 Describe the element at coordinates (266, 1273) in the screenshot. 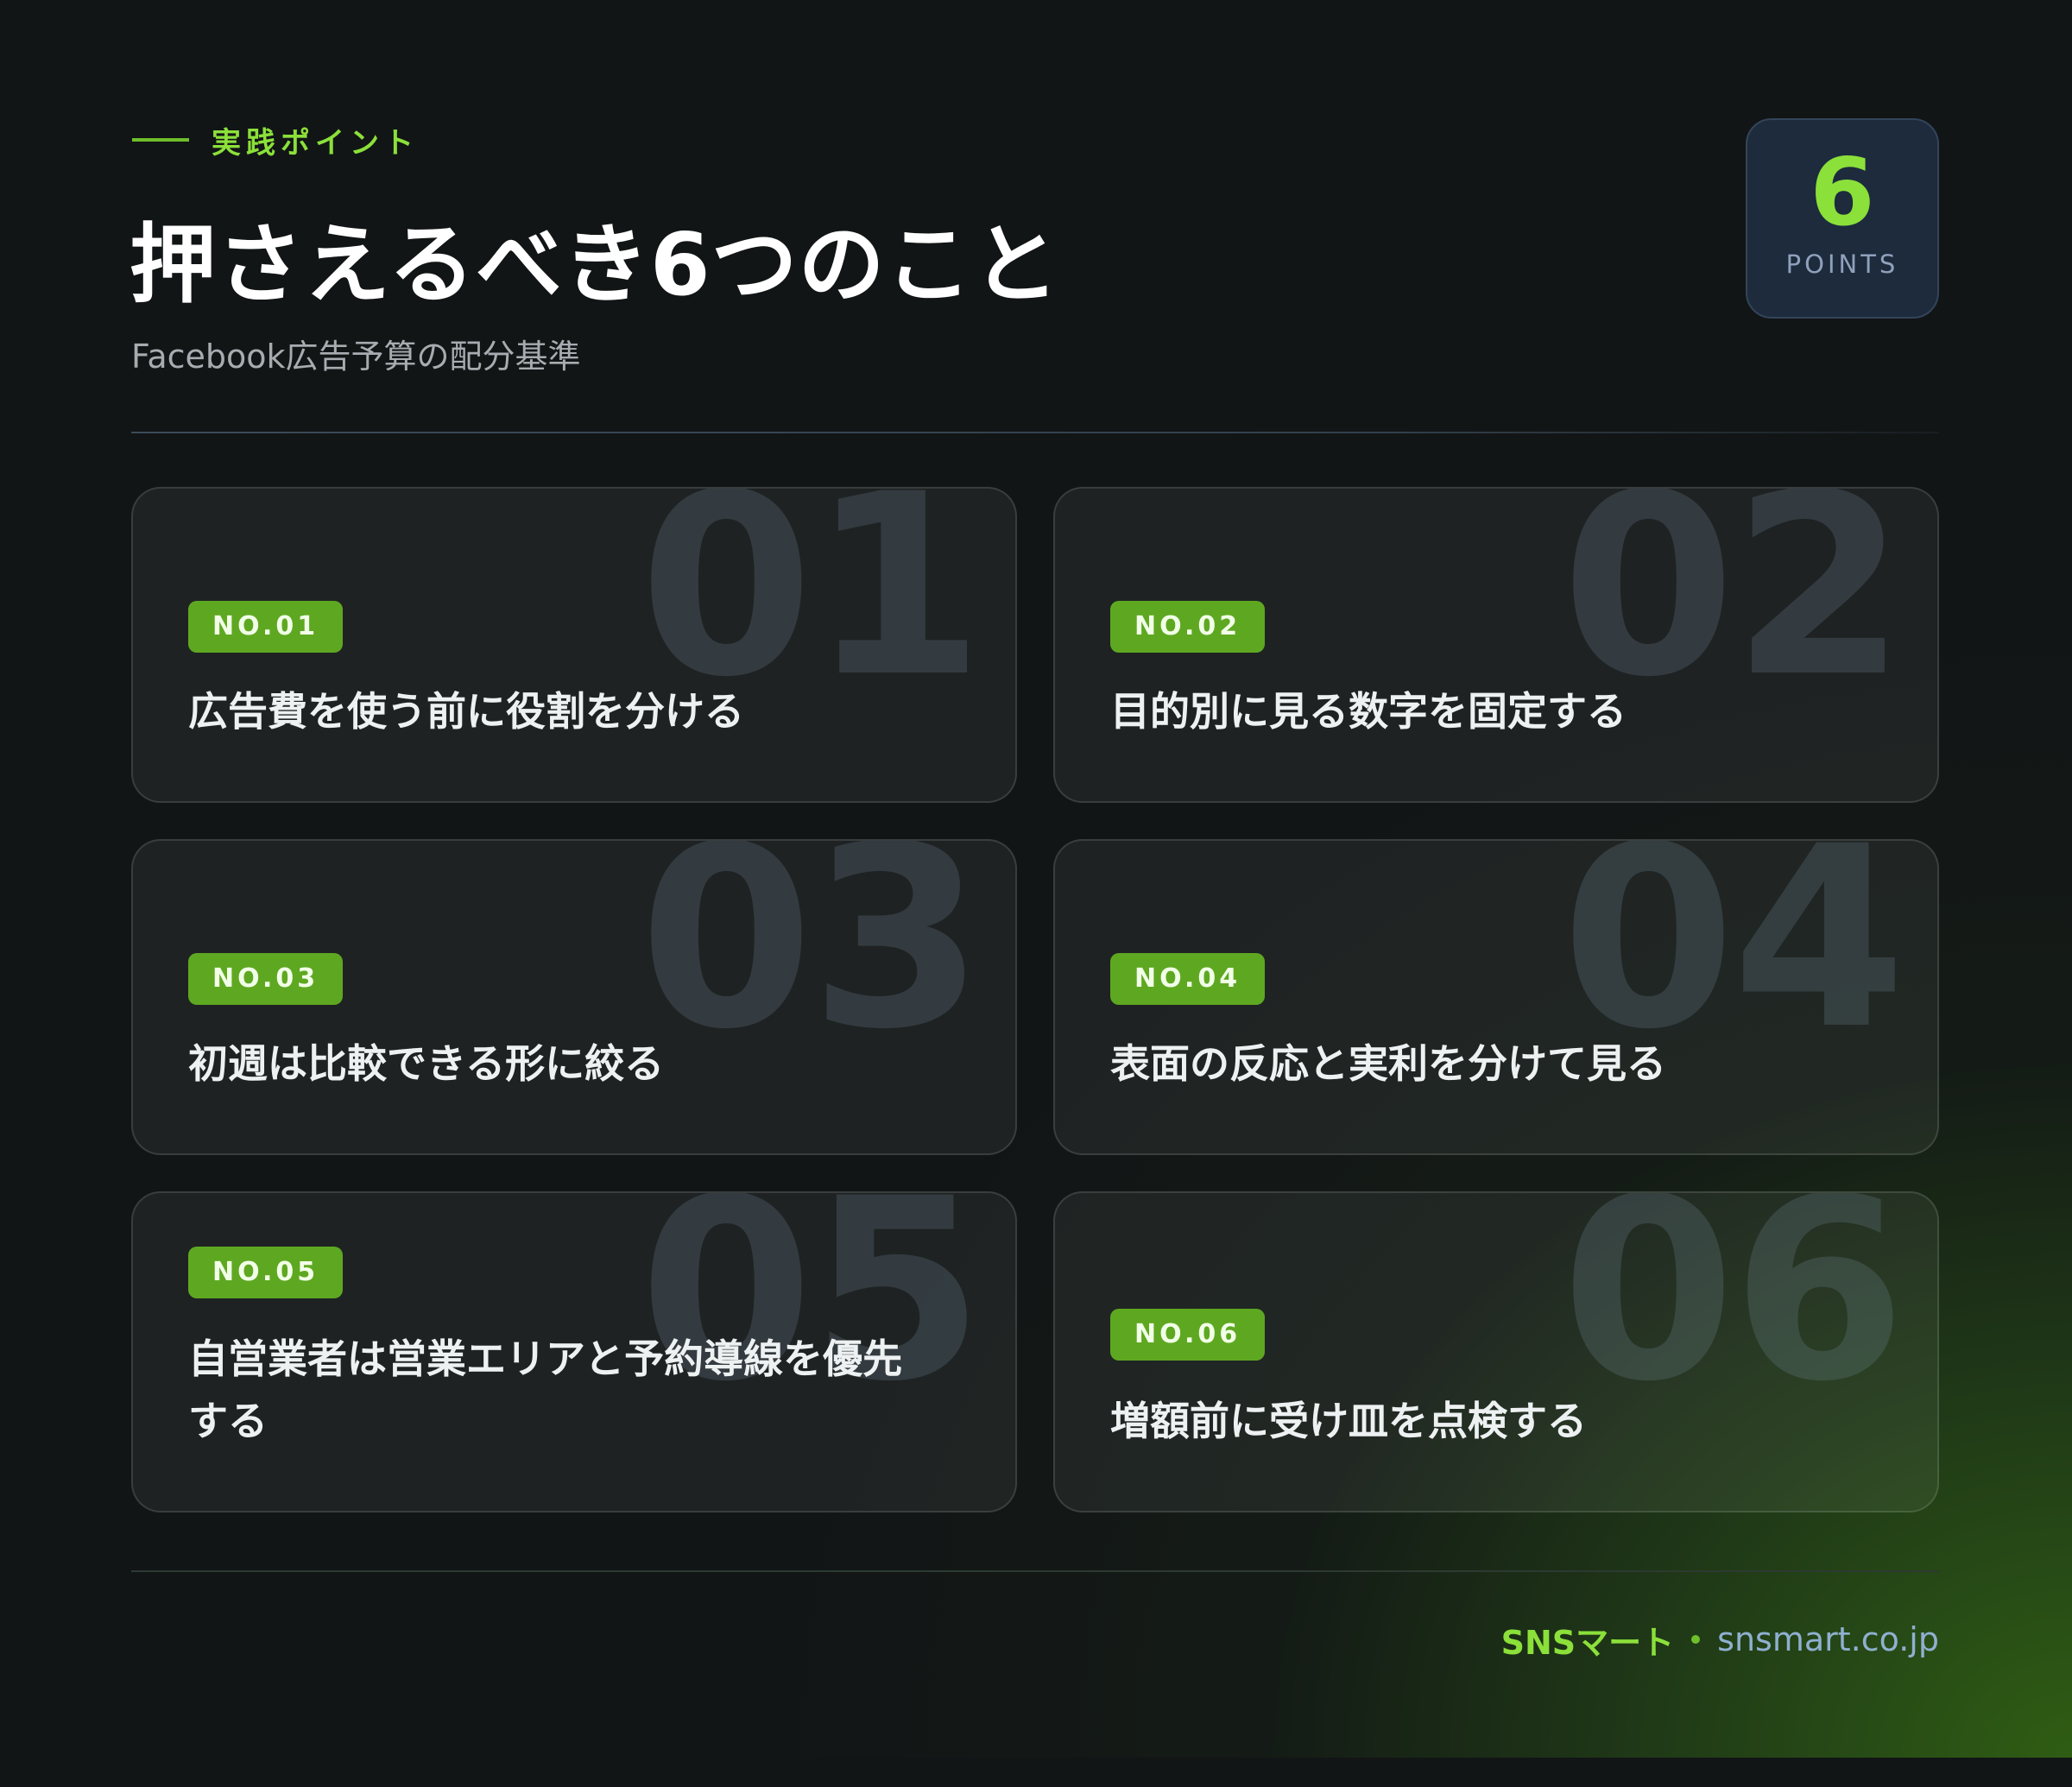

I see `card-number-badge: NO.05` at that location.